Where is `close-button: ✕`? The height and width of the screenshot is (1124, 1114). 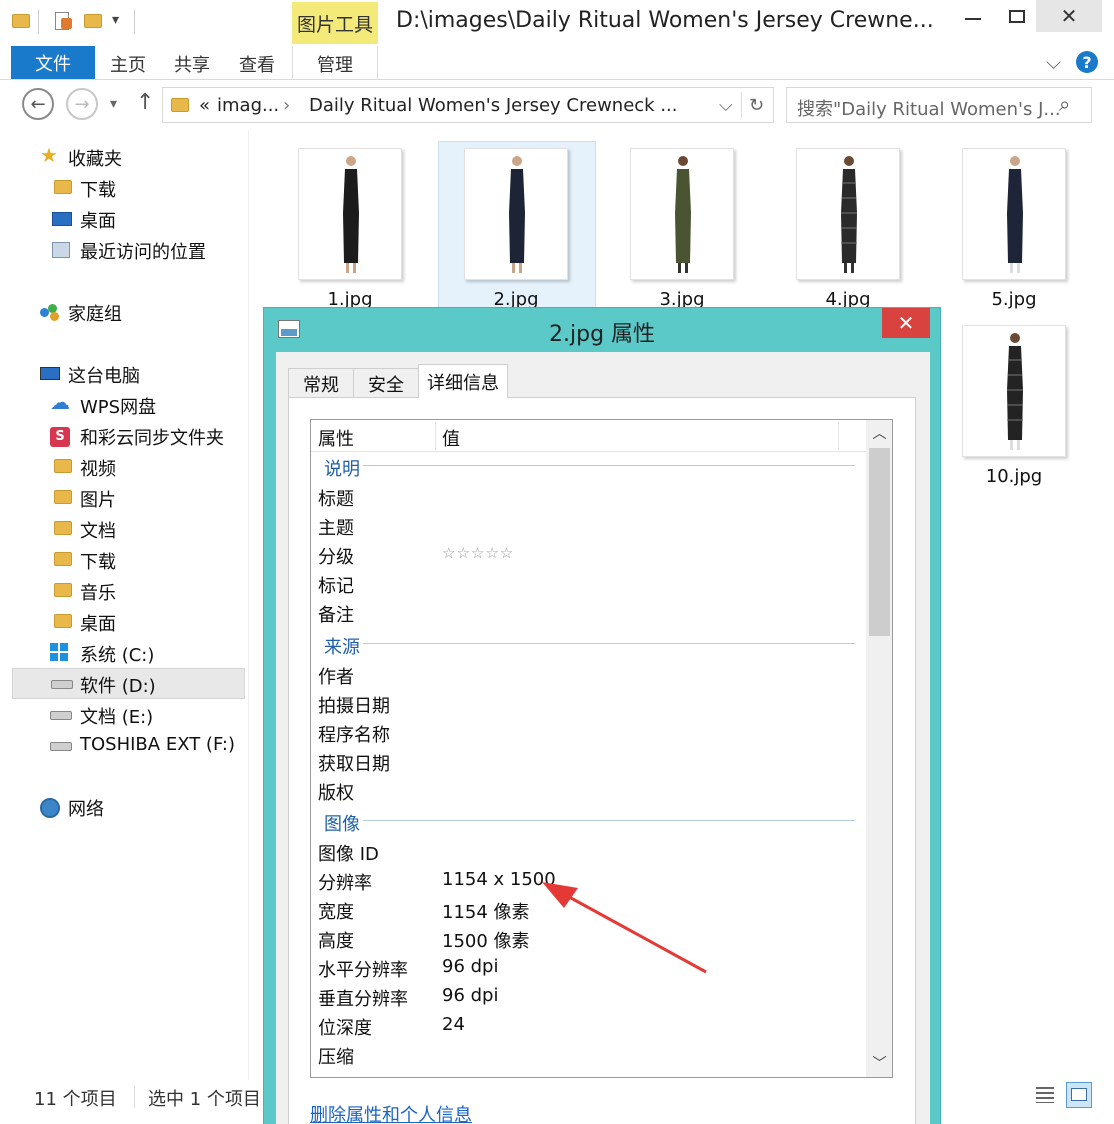
close-button: ✕ is located at coordinates (1069, 16).